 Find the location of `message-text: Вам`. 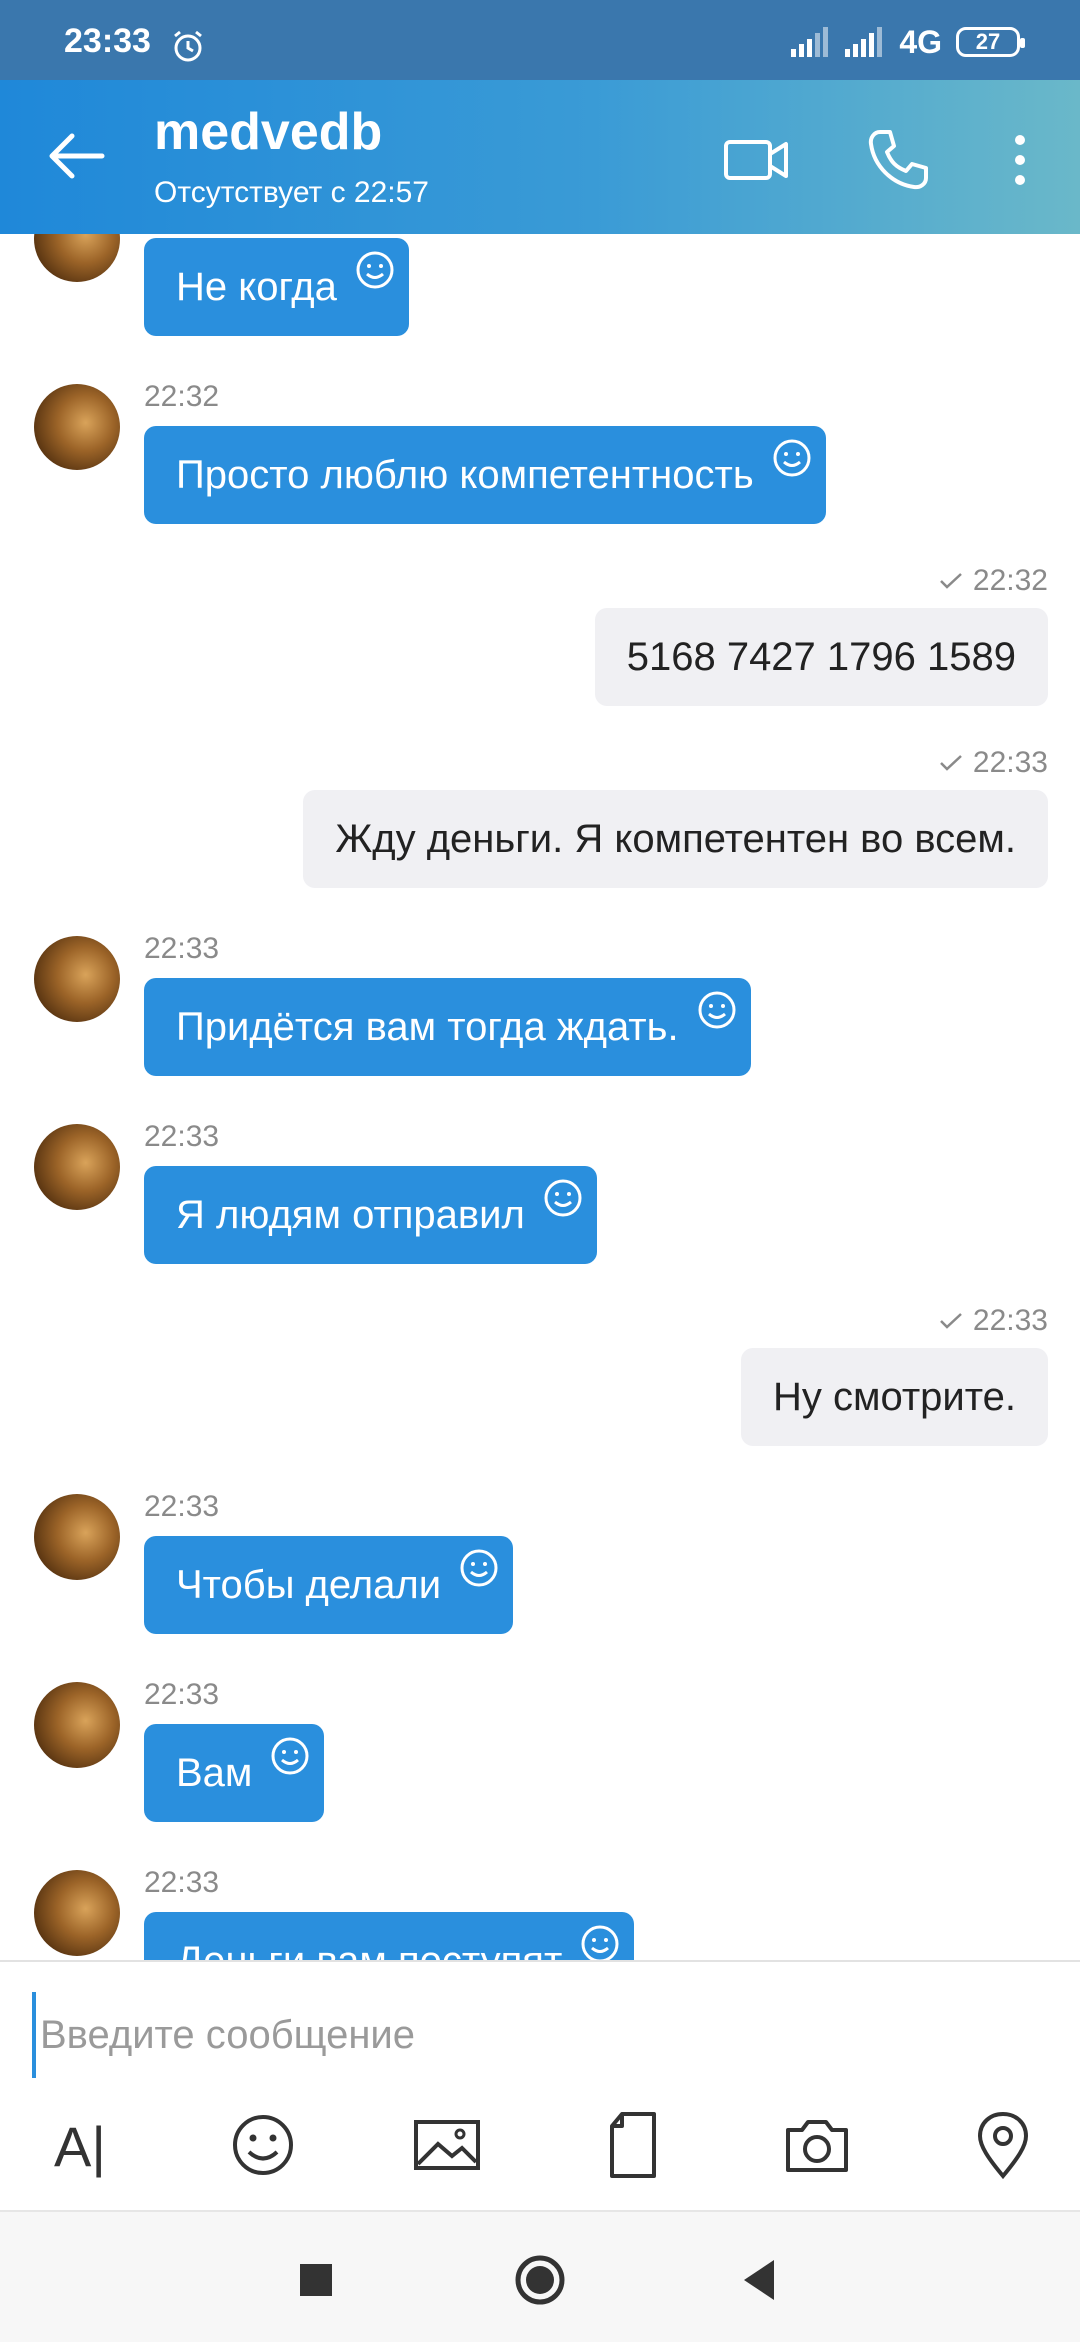

message-text: Вам is located at coordinates (214, 1773).